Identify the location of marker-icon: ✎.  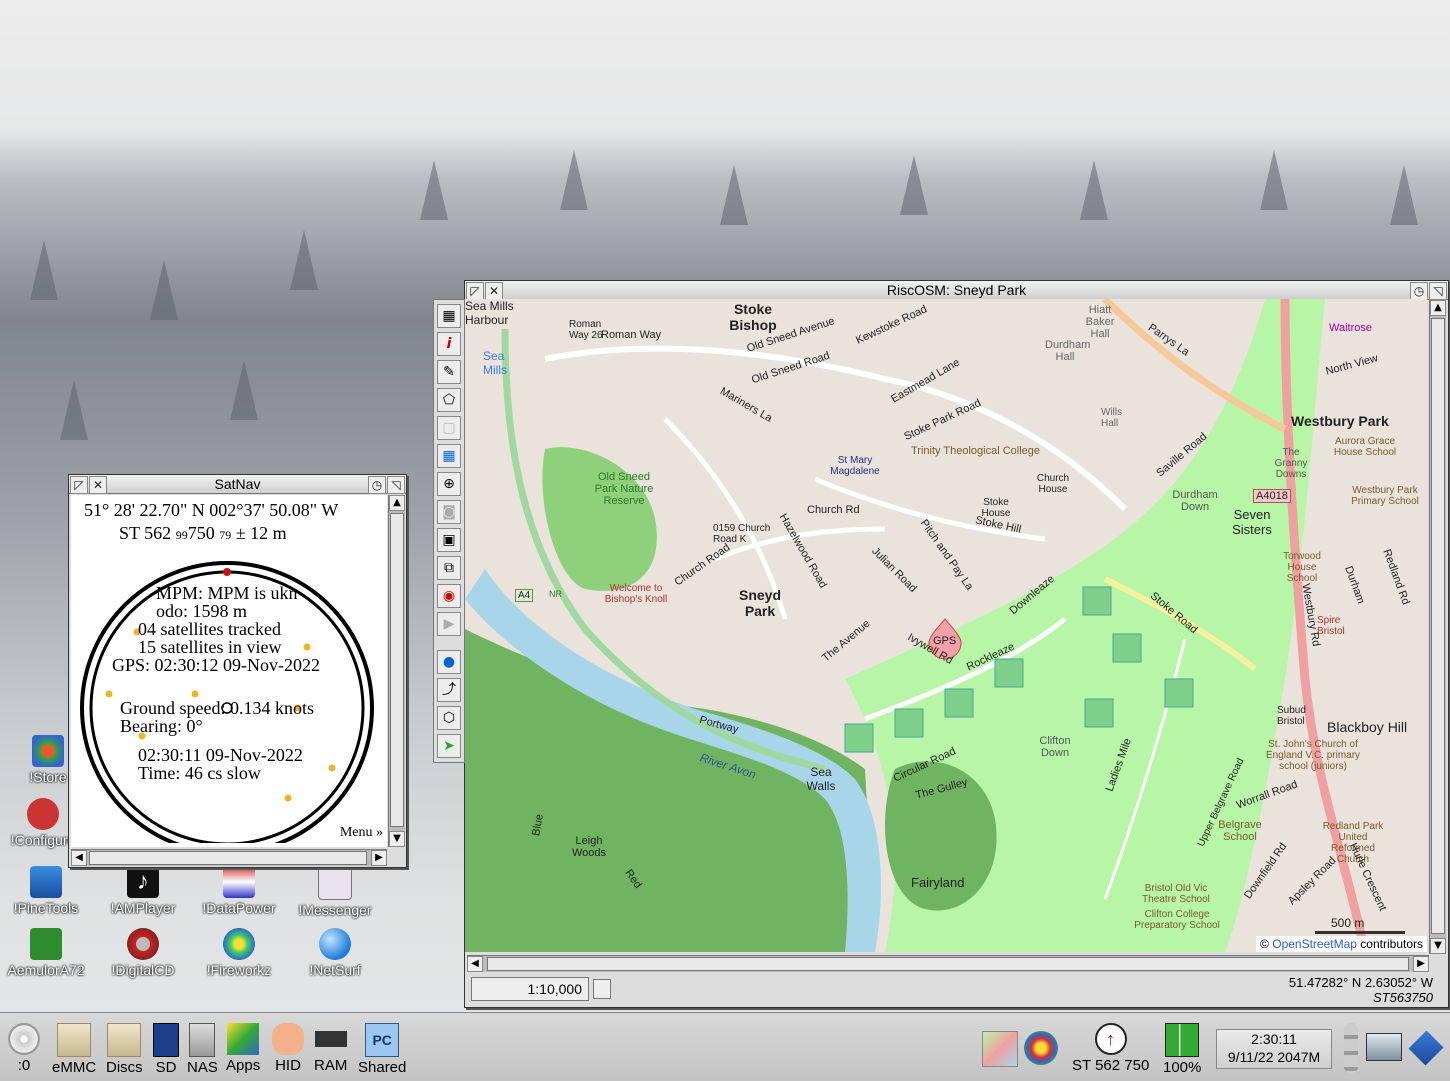
(449, 372).